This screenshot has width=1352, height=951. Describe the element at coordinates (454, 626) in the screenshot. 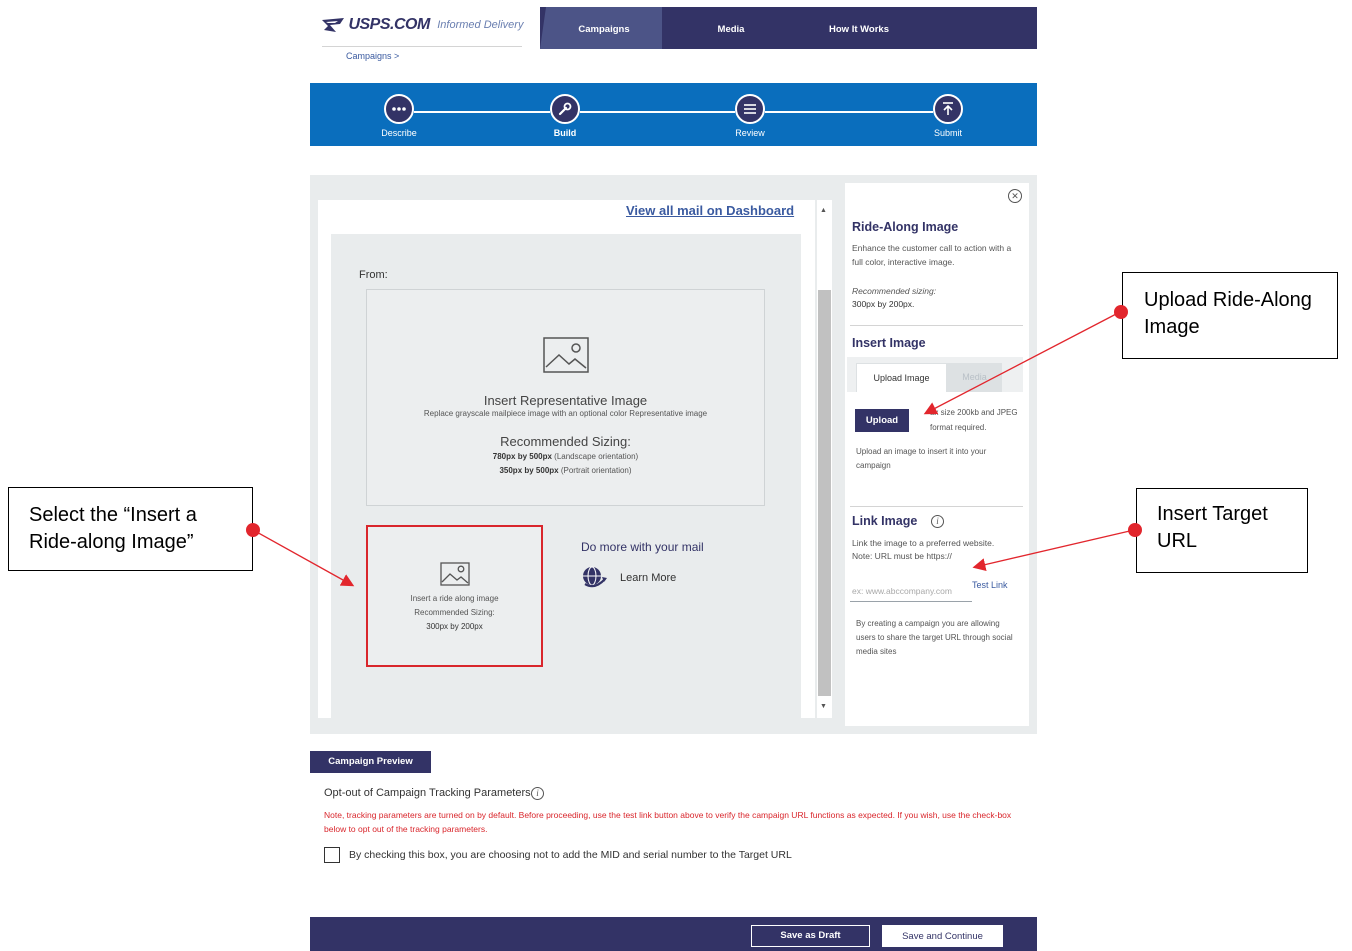

I see `ride-along-size: 300px by 200px` at that location.